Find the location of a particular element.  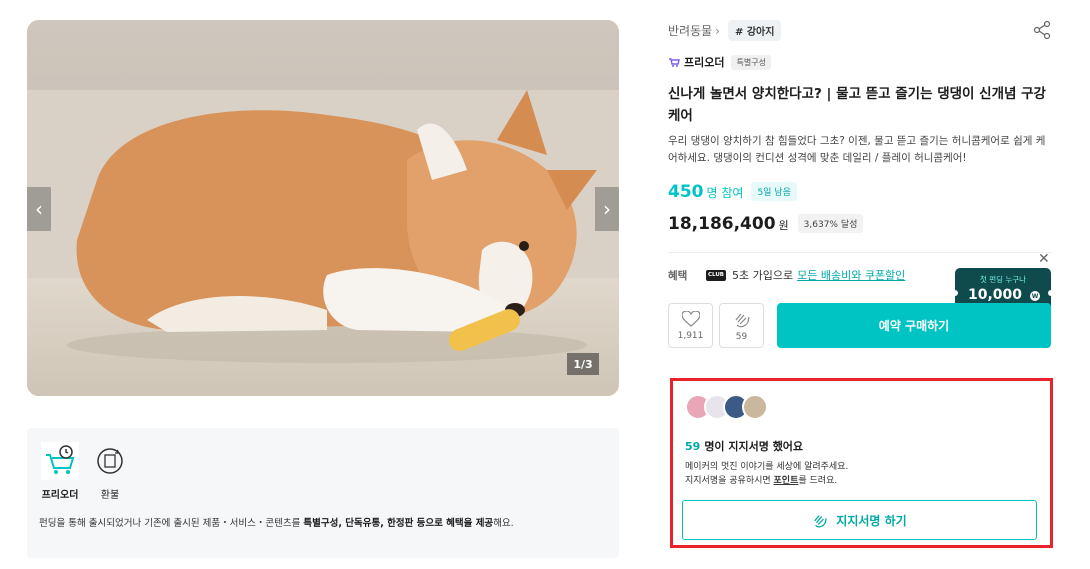

benefit-link: 모든 배송비와 쿠폰할인 is located at coordinates (851, 275).